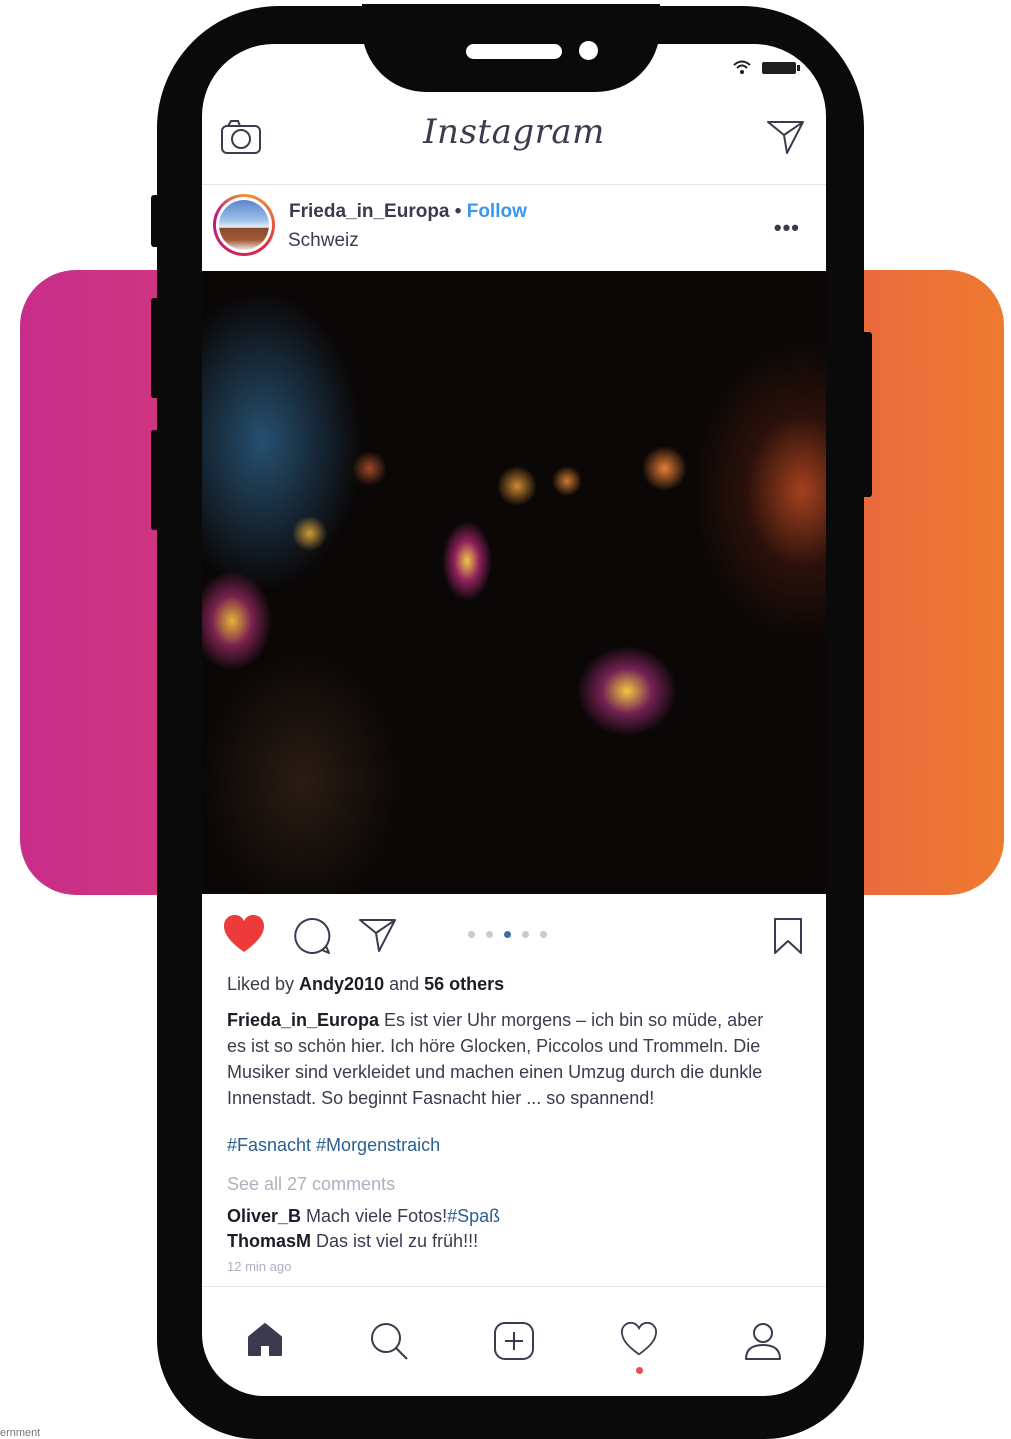 This screenshot has width=1011, height=1439. What do you see at coordinates (763, 1341) in the screenshot?
I see `profile-icon` at bounding box center [763, 1341].